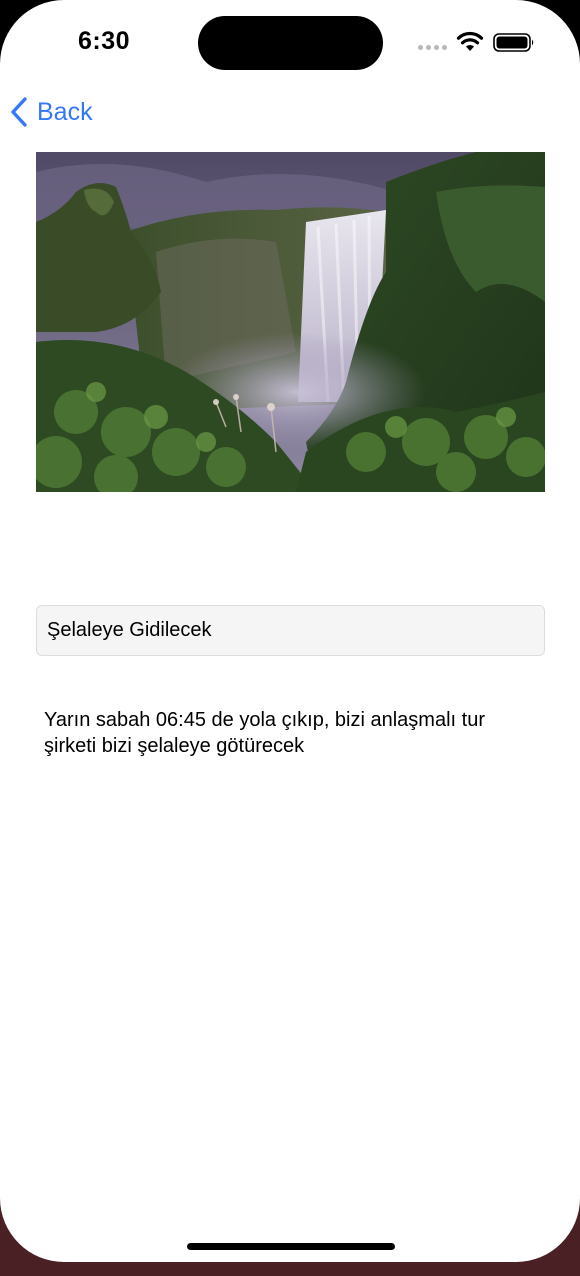 The width and height of the screenshot is (580, 1276). What do you see at coordinates (433, 48) in the screenshot?
I see `signal-icon` at bounding box center [433, 48].